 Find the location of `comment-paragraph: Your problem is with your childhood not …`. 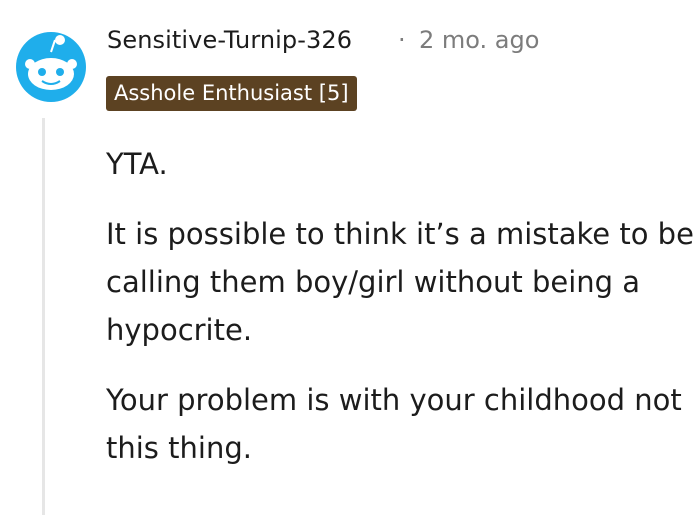

comment-paragraph: Your problem is with your childhood not … is located at coordinates (394, 424).